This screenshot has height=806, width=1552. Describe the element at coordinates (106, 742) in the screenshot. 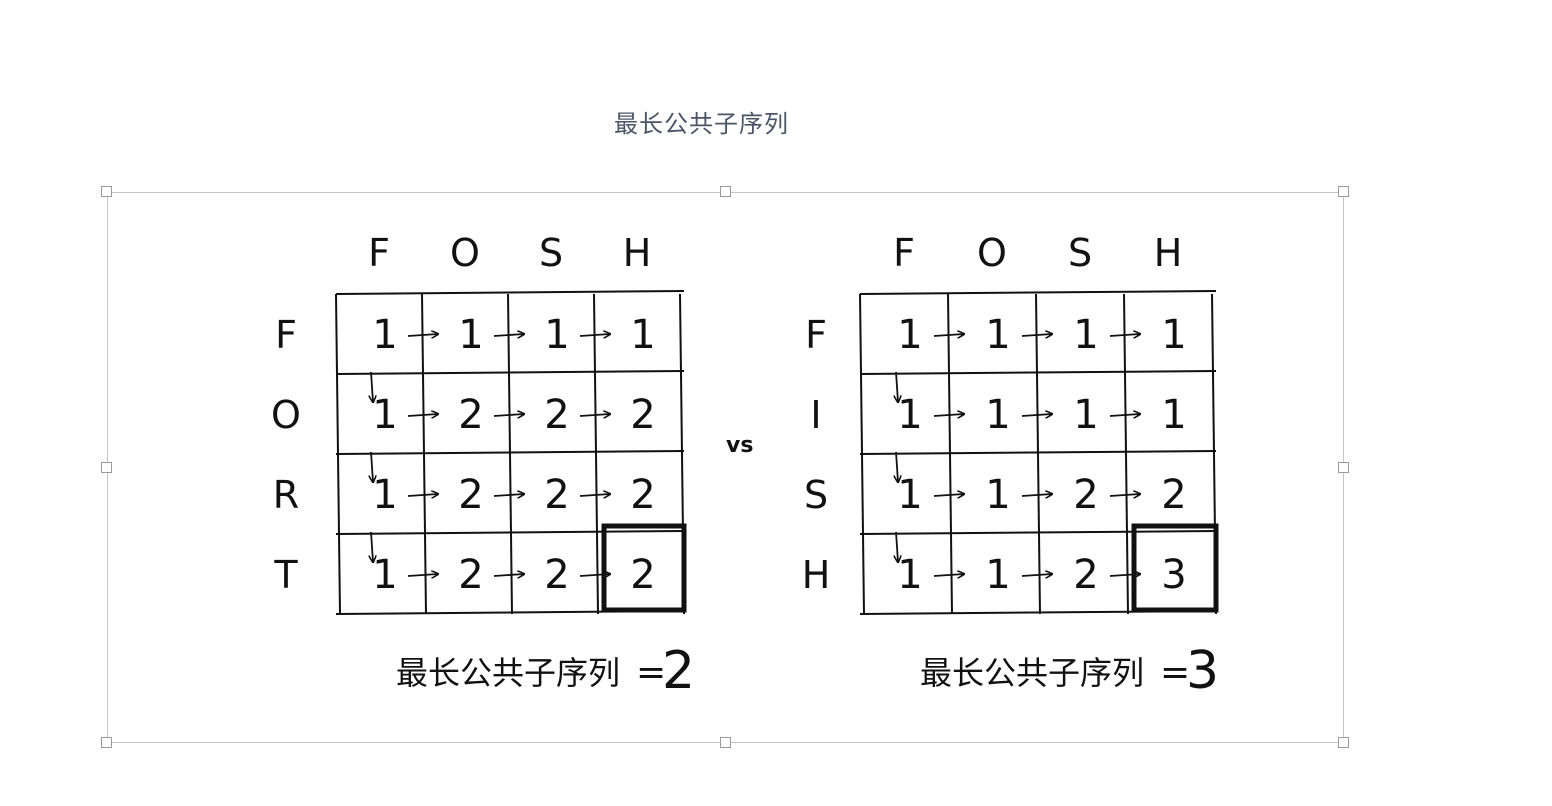

I see `resize-handle-bottom-left` at that location.